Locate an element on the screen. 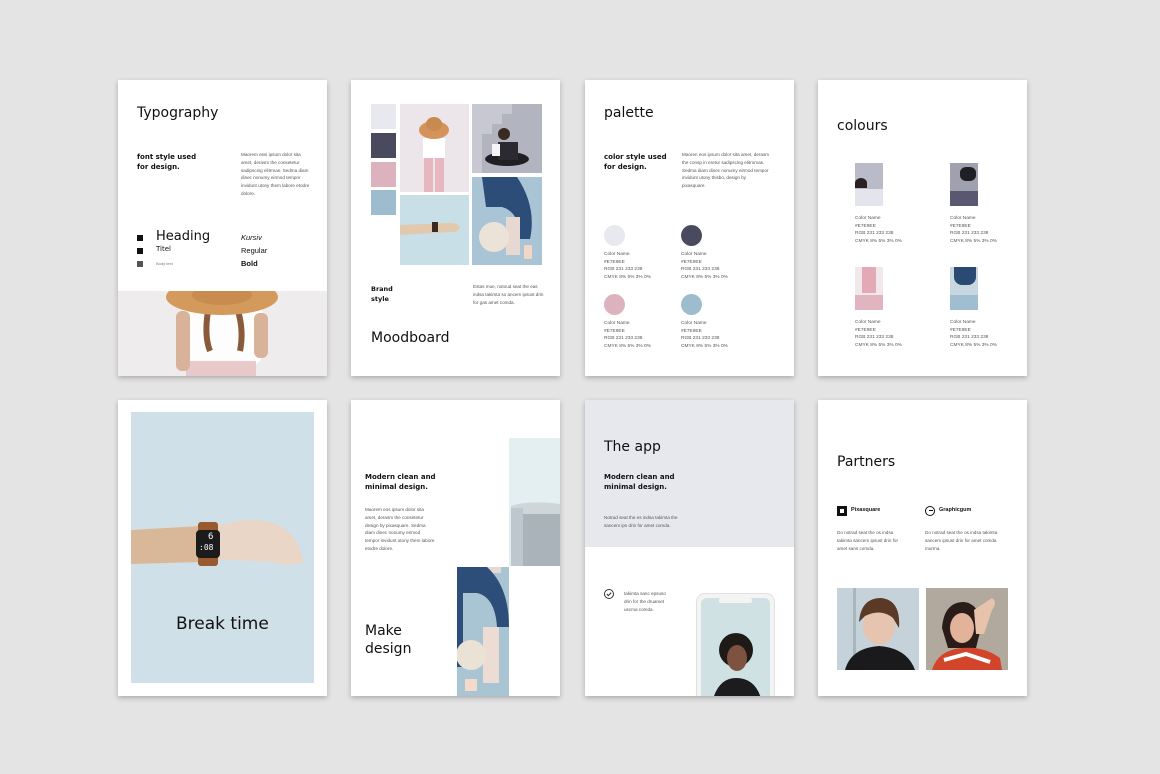 The height and width of the screenshot is (774, 1160). phone-screen is located at coordinates (735, 647).